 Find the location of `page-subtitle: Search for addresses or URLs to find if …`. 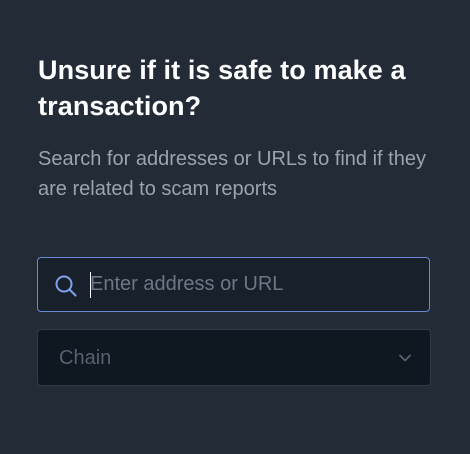

page-subtitle: Search for addresses or URLs to find if … is located at coordinates (232, 174).